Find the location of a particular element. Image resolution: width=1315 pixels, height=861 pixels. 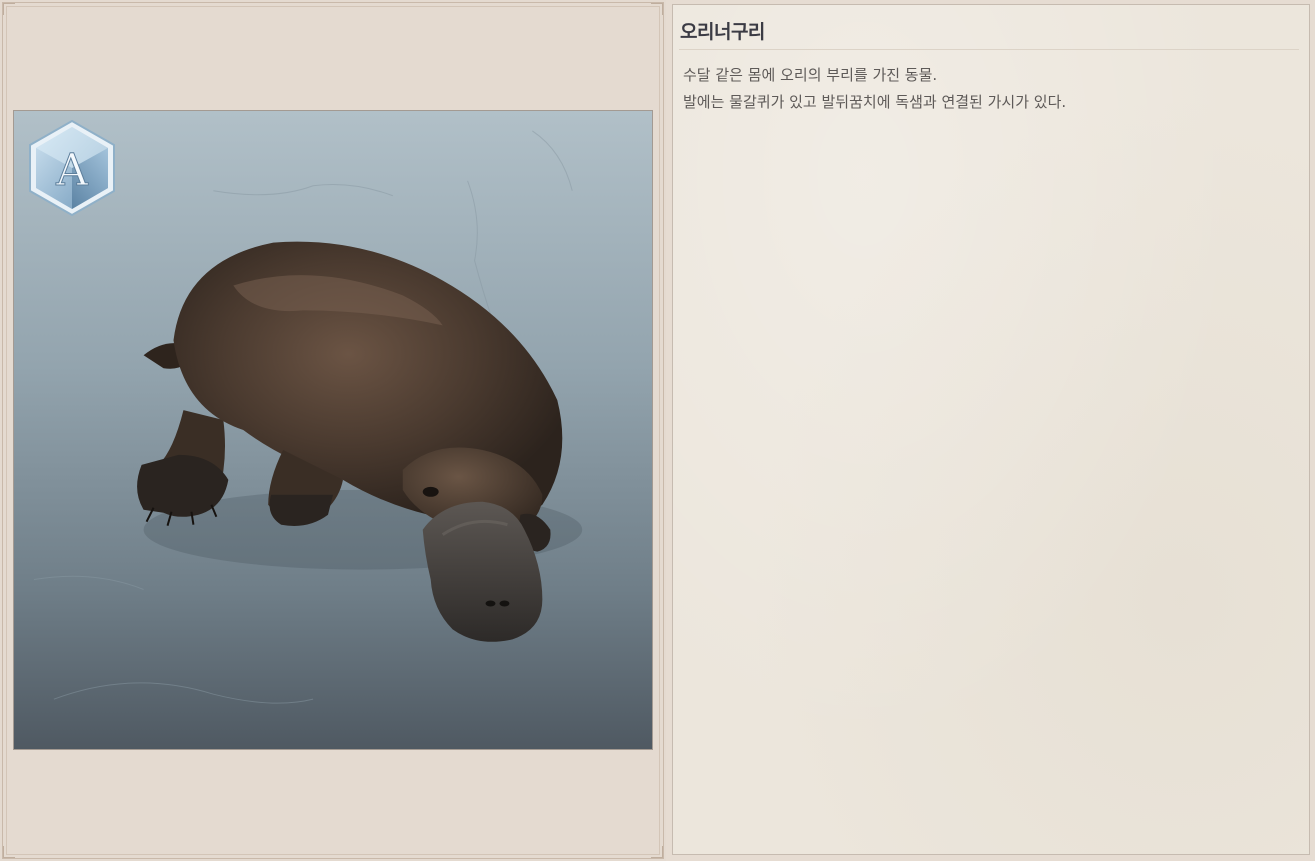

grade-letter: A is located at coordinates (72, 170).